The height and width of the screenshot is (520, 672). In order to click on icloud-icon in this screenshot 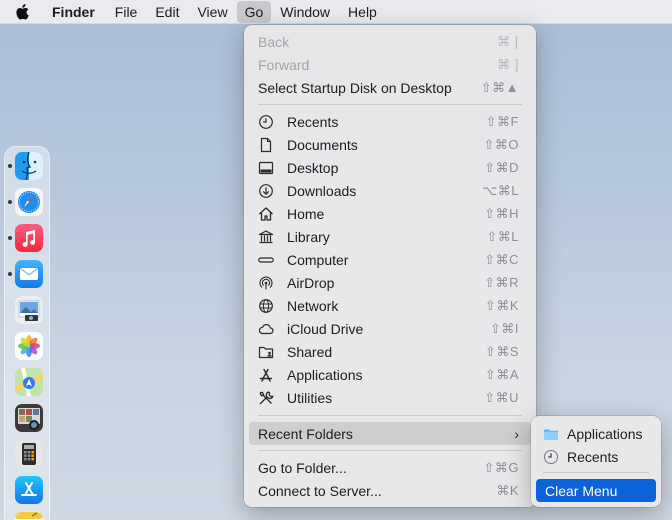, I will do `click(268, 329)`.